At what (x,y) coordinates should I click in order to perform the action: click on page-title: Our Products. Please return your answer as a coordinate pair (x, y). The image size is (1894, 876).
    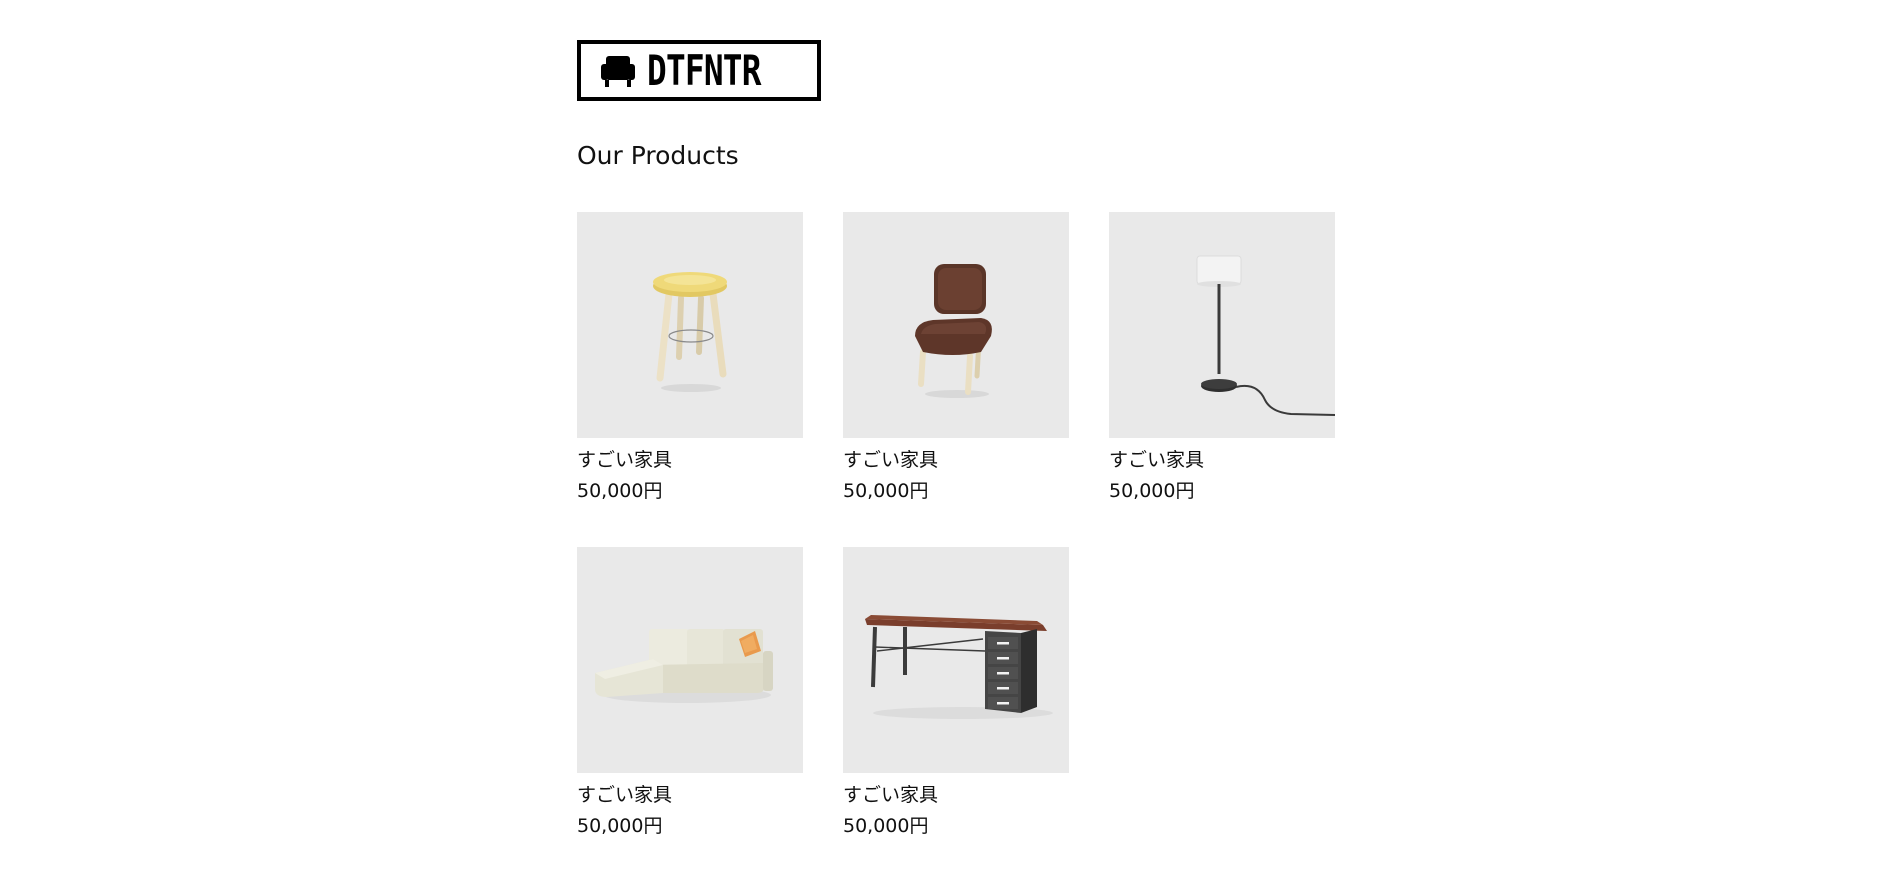
    Looking at the image, I should click on (658, 155).